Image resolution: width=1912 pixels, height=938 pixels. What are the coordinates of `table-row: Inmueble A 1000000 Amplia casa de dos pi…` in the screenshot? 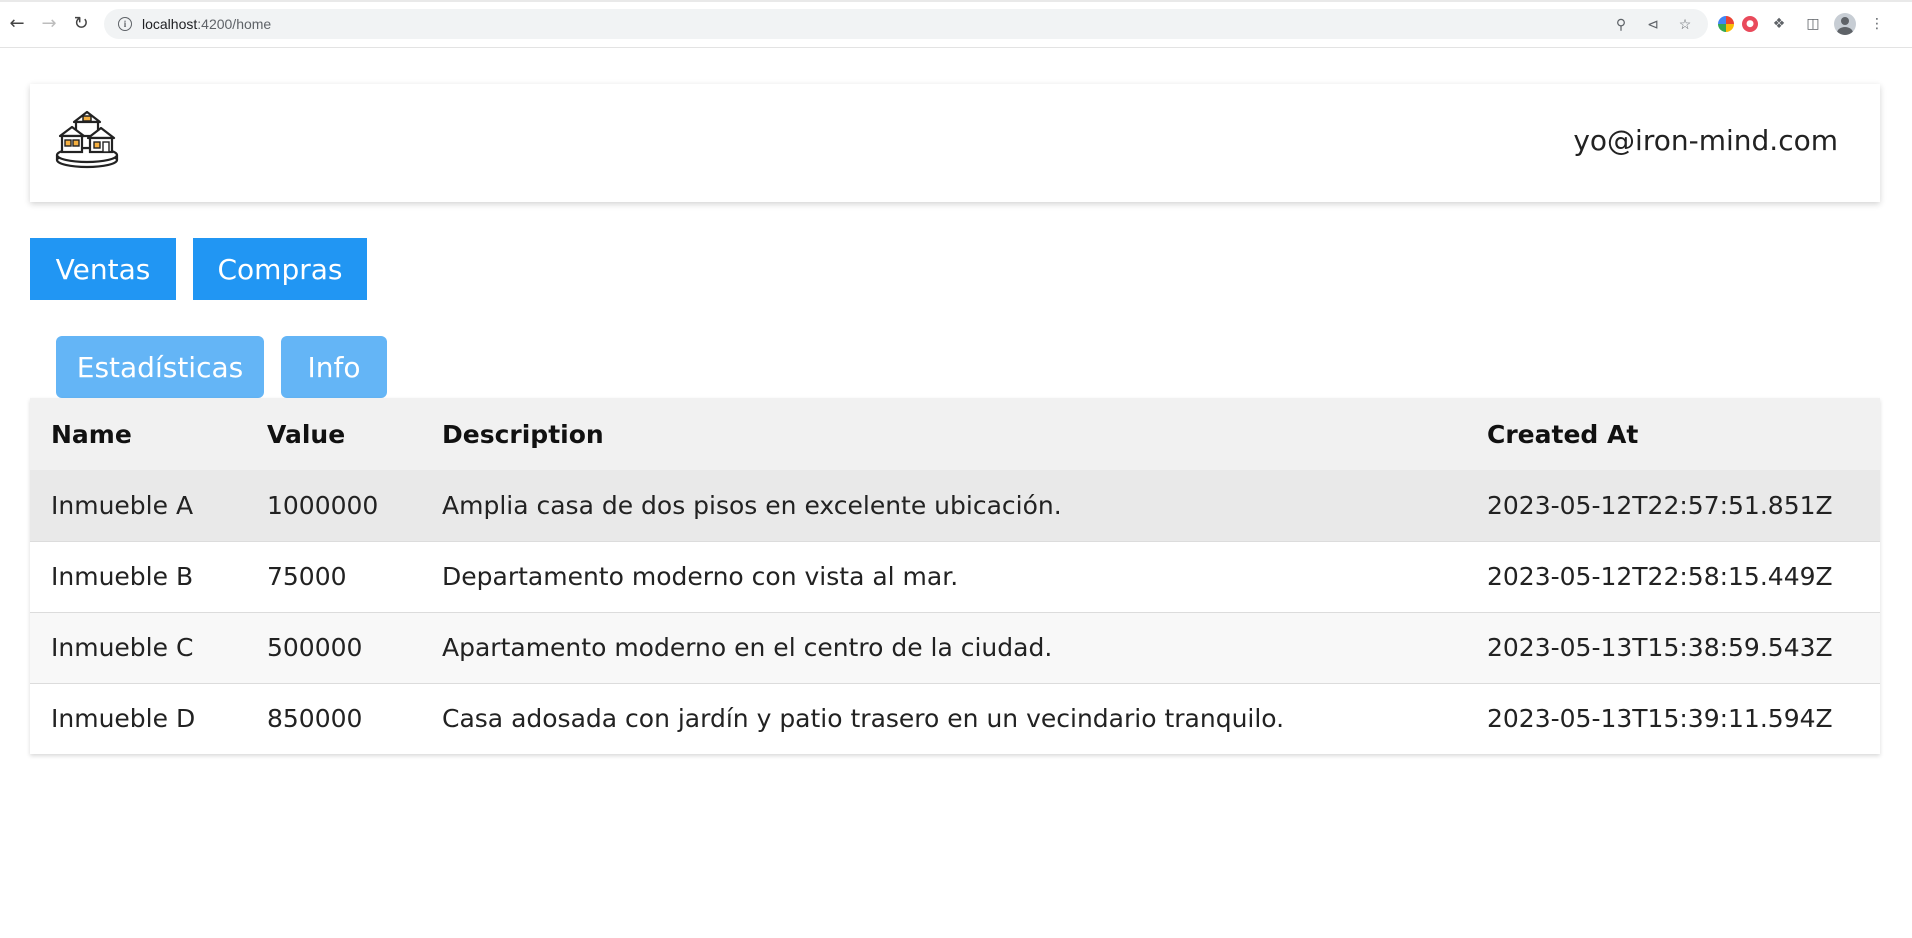 It's located at (955, 505).